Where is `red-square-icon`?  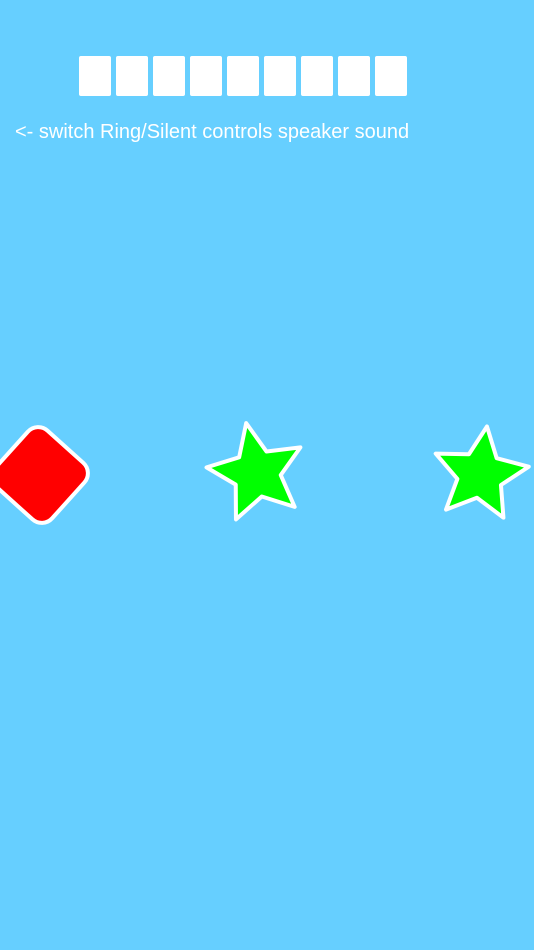 red-square-icon is located at coordinates (45, 475).